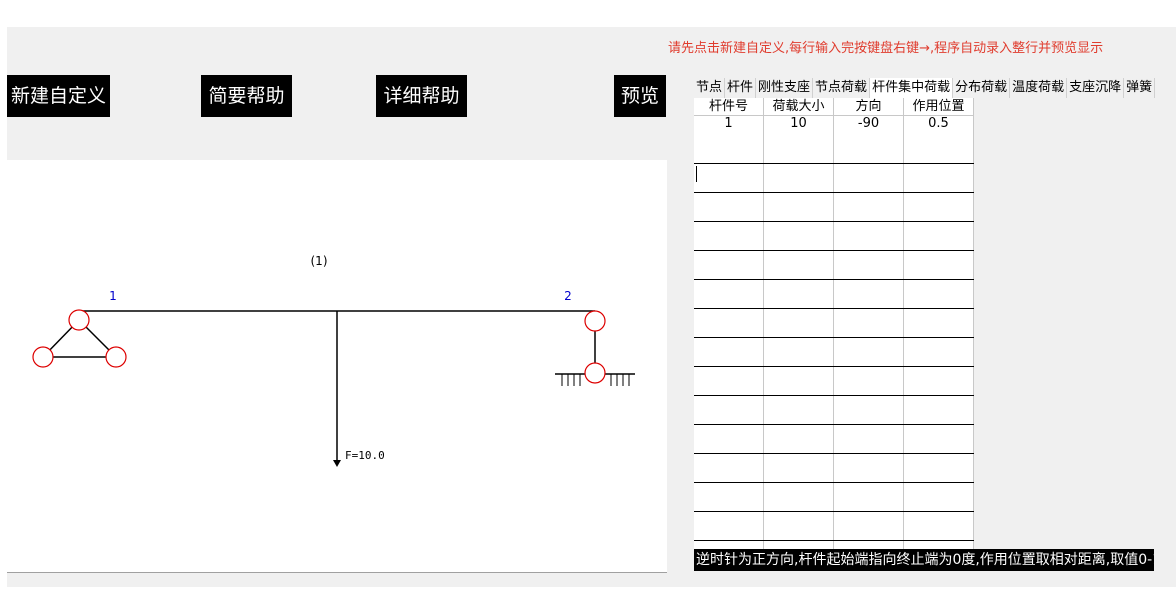 The image size is (1176, 600). Describe the element at coordinates (785, 88) in the screenshot. I see `tab-2: 刚性支座` at that location.